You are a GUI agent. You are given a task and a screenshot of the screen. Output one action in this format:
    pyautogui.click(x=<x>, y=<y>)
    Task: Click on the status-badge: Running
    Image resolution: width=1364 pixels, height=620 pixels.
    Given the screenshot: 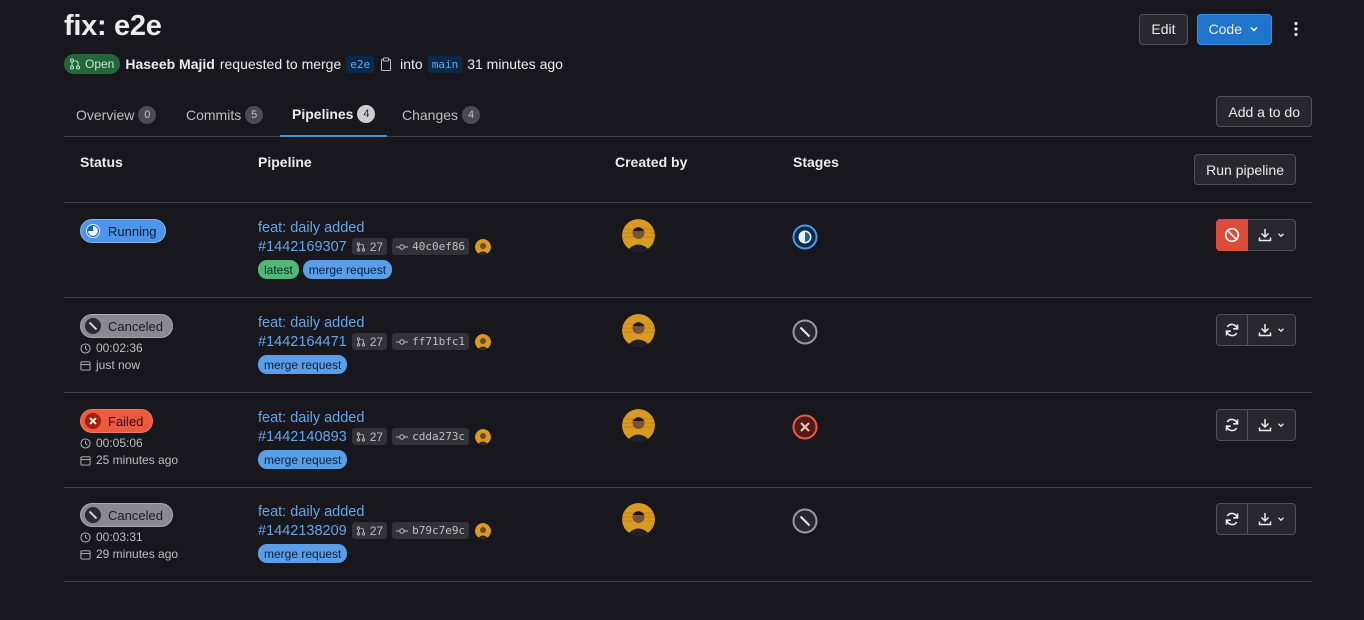 What is the action you would take?
    pyautogui.click(x=123, y=231)
    